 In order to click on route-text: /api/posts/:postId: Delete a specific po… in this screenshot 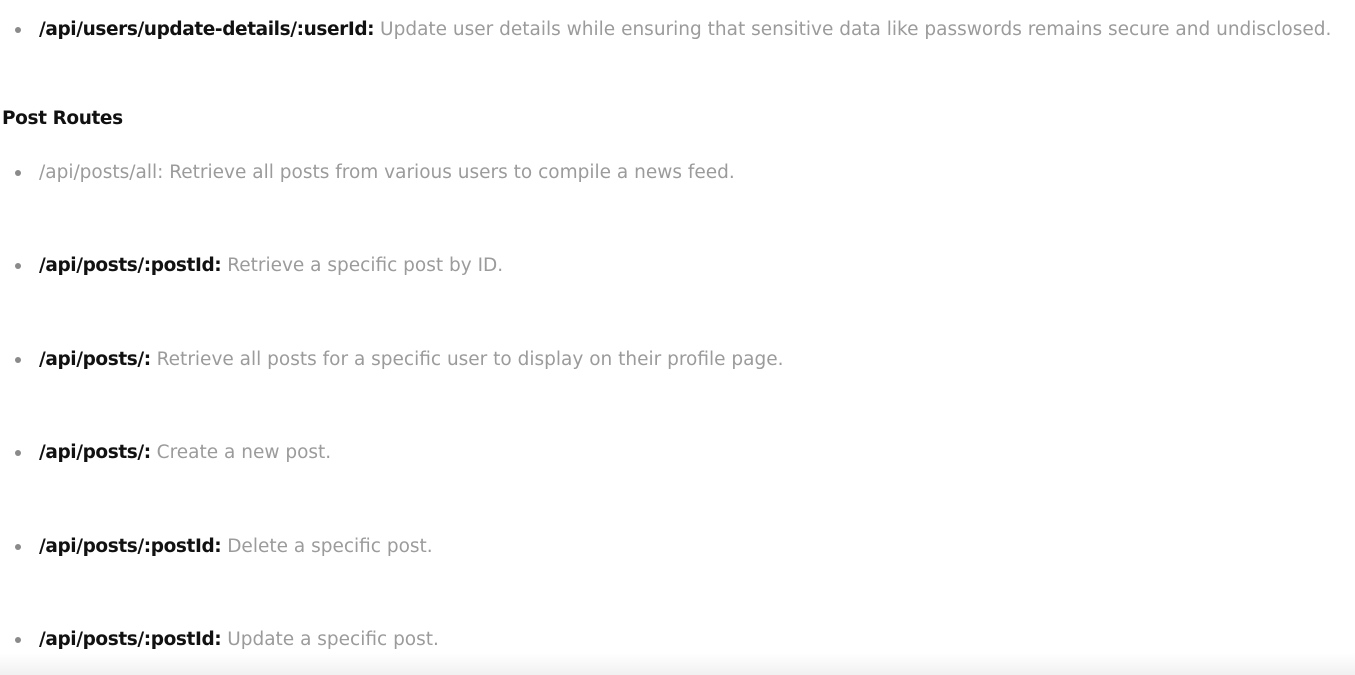, I will do `click(236, 547)`.